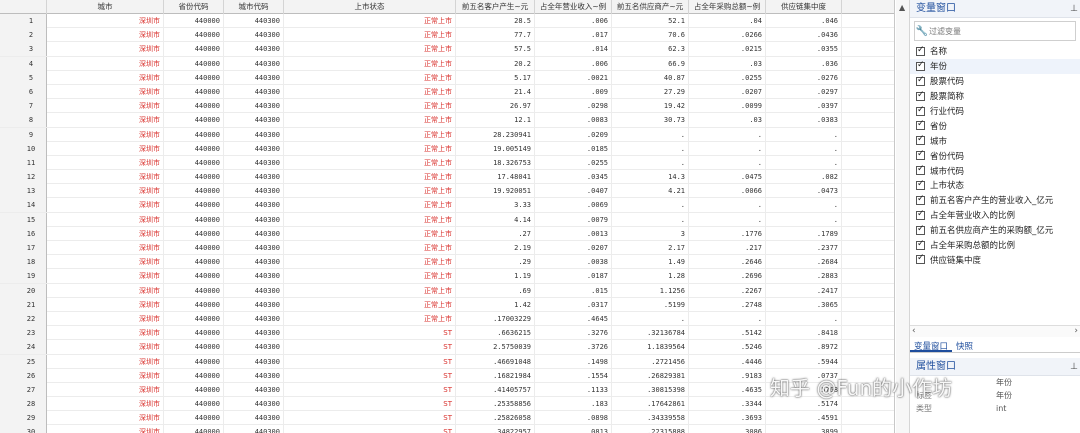 This screenshot has height=433, width=1080. I want to click on table-cell: .5199, so click(650, 304).